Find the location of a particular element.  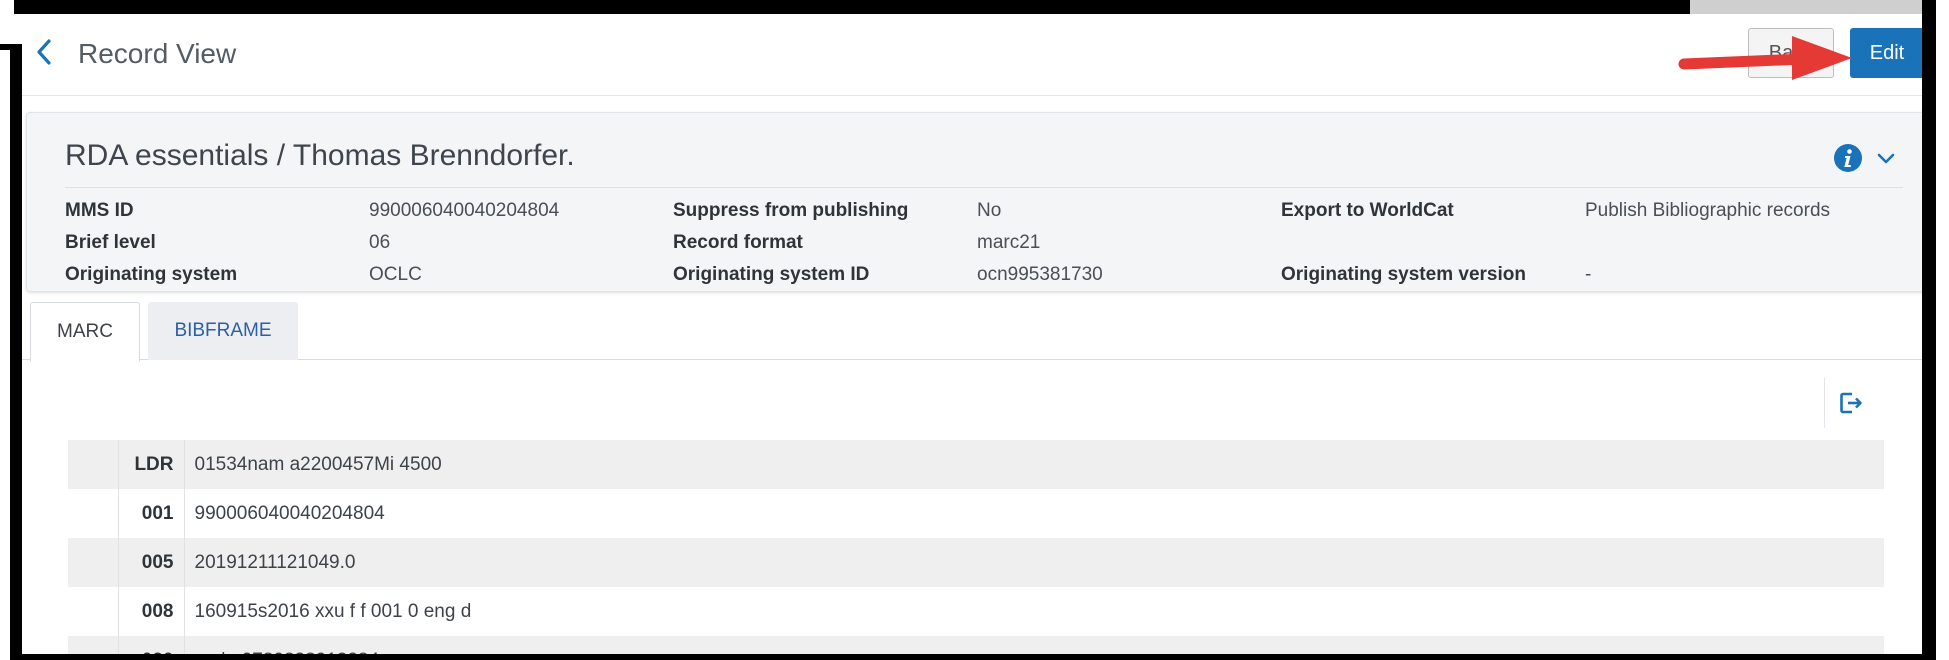

tab-marc: MARC is located at coordinates (85, 332).